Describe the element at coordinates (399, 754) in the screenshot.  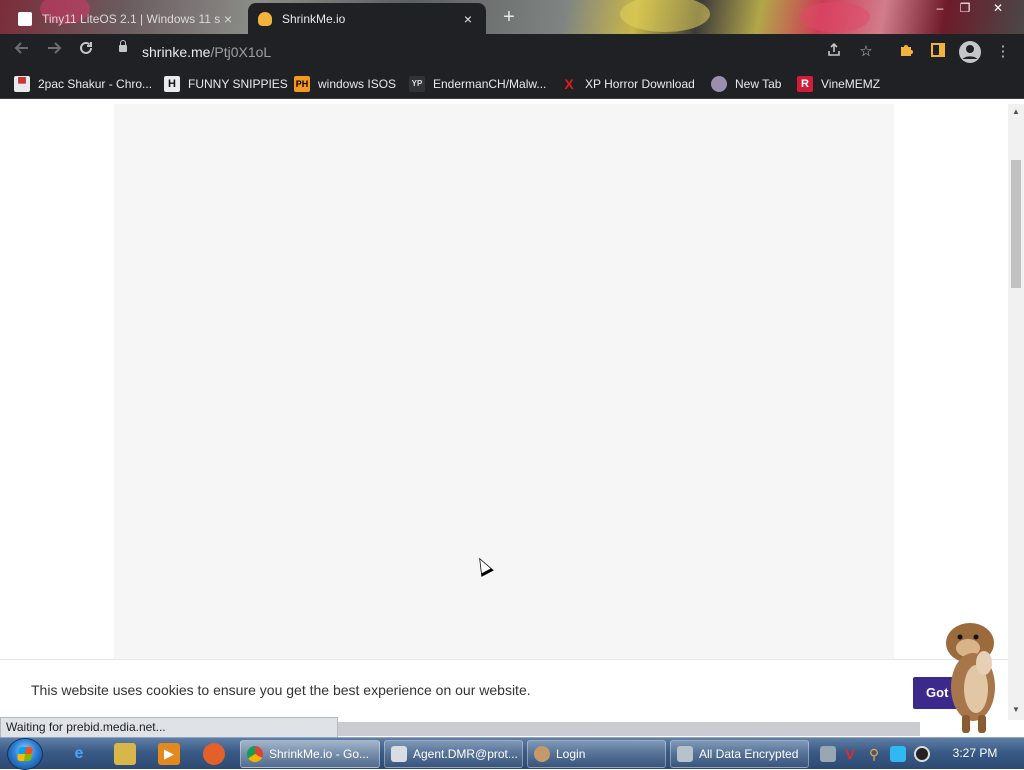
I see `mail-icon` at that location.